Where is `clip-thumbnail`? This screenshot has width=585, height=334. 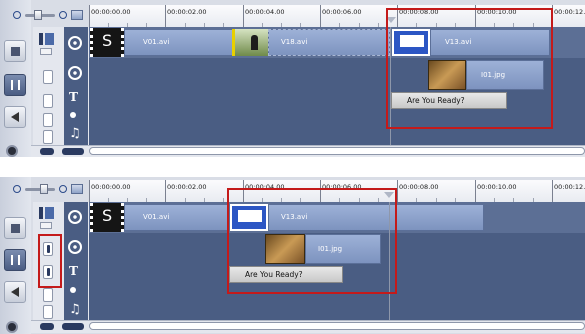
clip-thumbnail is located at coordinates (250, 42).